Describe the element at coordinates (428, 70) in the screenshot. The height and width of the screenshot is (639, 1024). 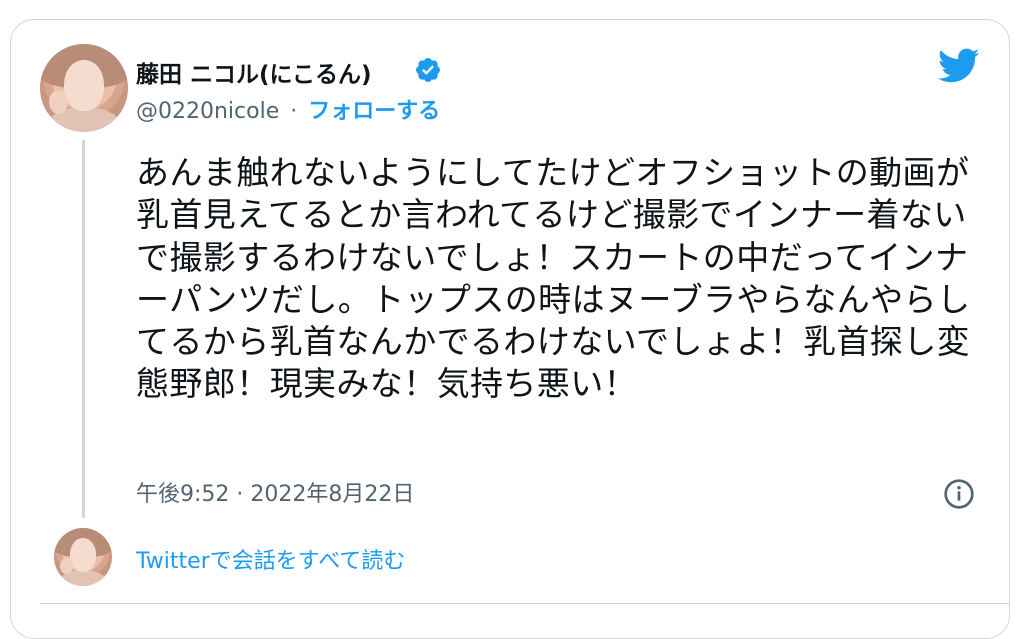
I see `verified-badge-icon` at that location.